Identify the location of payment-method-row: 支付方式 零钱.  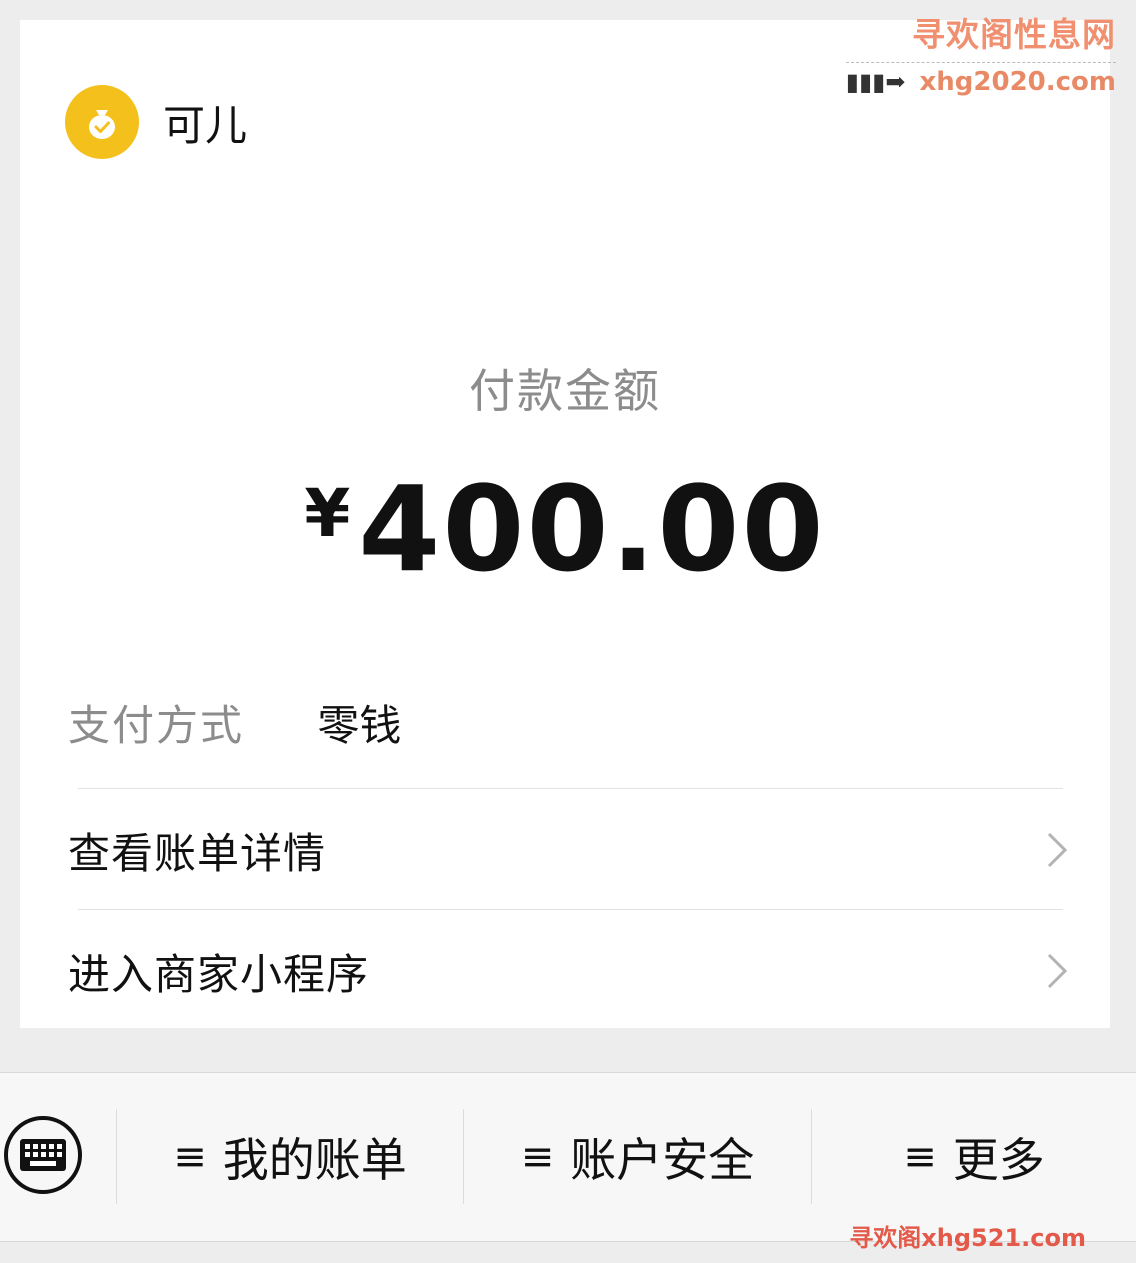
(234, 722).